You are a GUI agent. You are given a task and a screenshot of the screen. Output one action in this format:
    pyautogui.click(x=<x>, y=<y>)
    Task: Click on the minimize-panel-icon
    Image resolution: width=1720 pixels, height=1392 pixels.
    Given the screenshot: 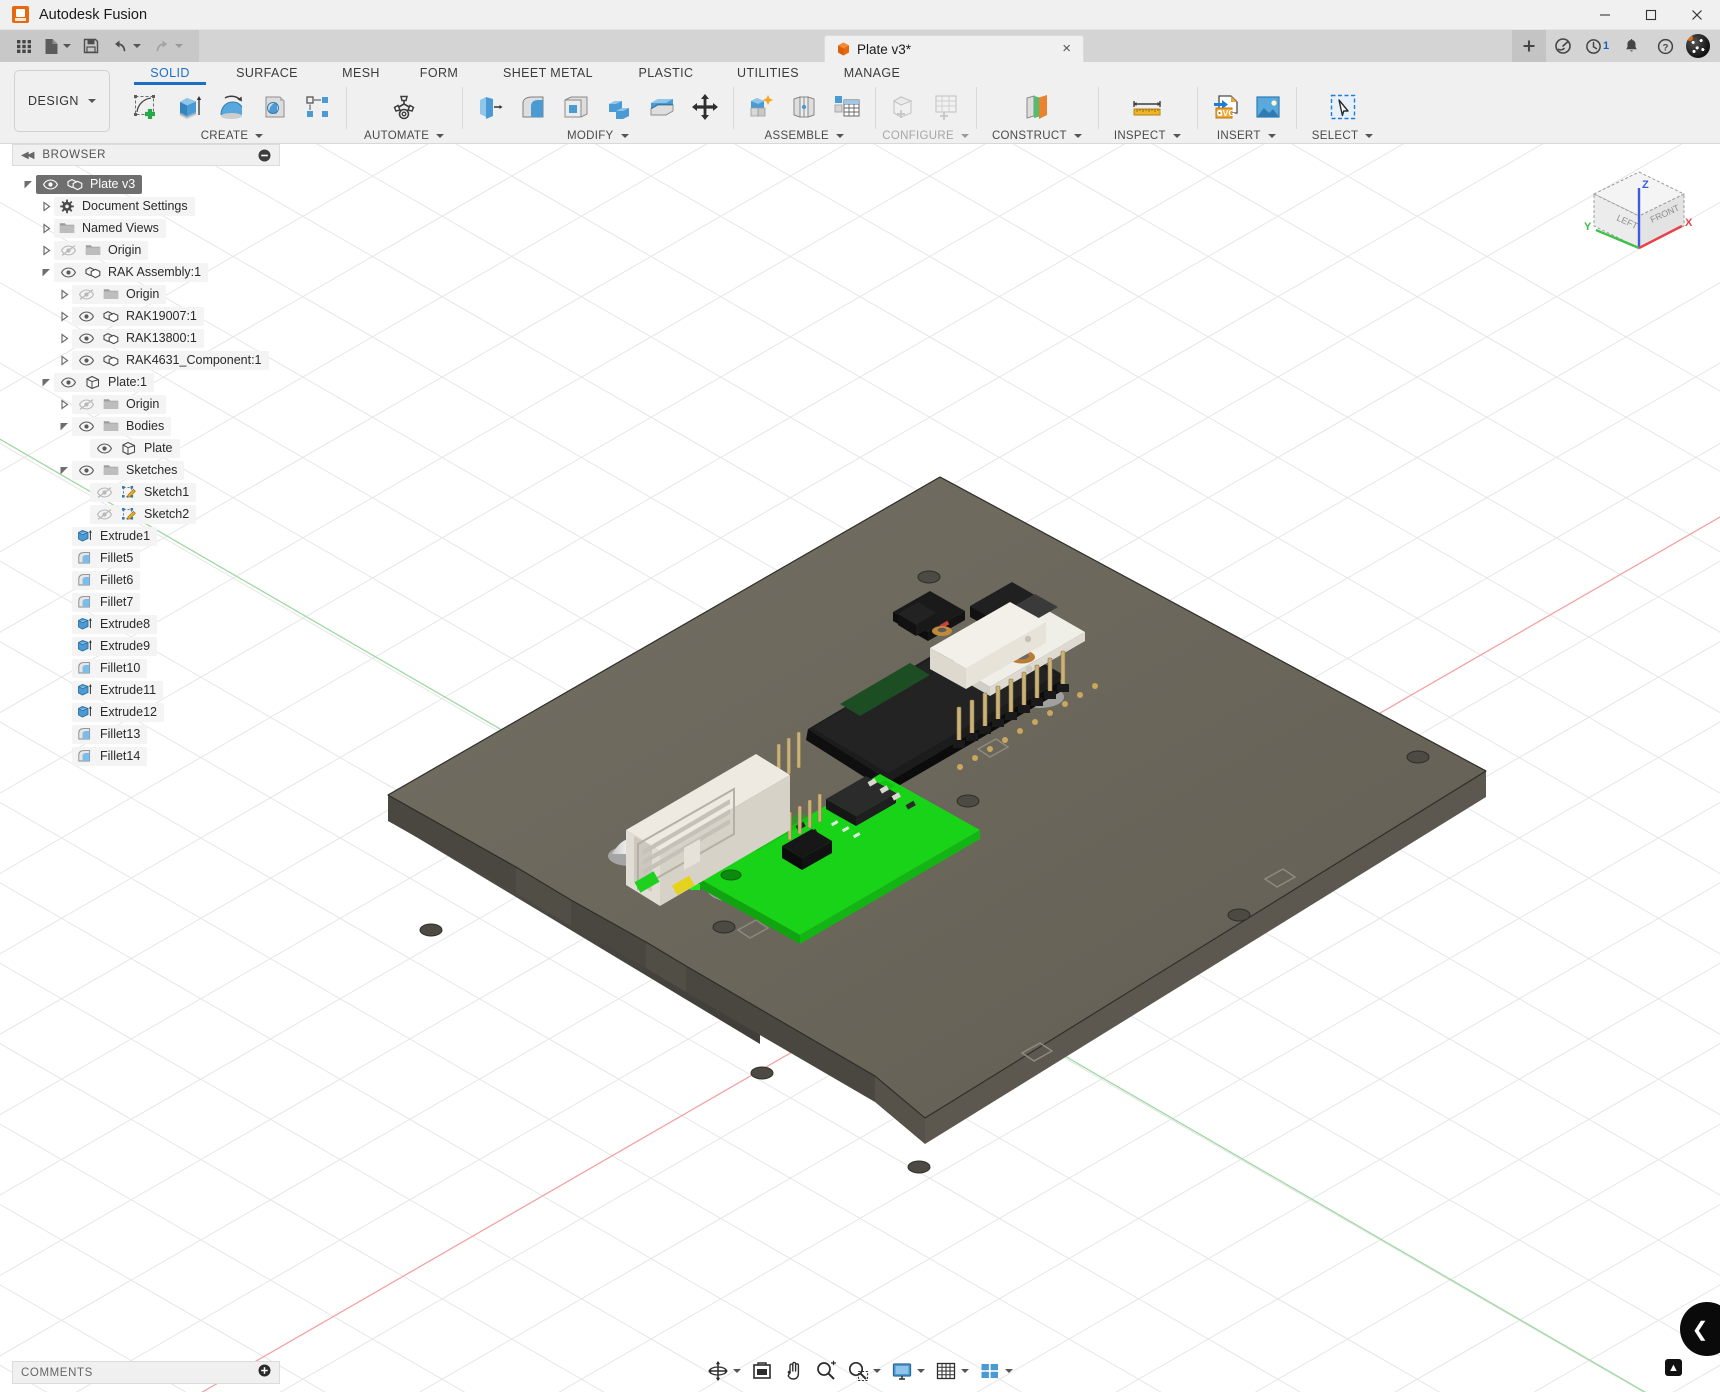 What is the action you would take?
    pyautogui.click(x=264, y=155)
    